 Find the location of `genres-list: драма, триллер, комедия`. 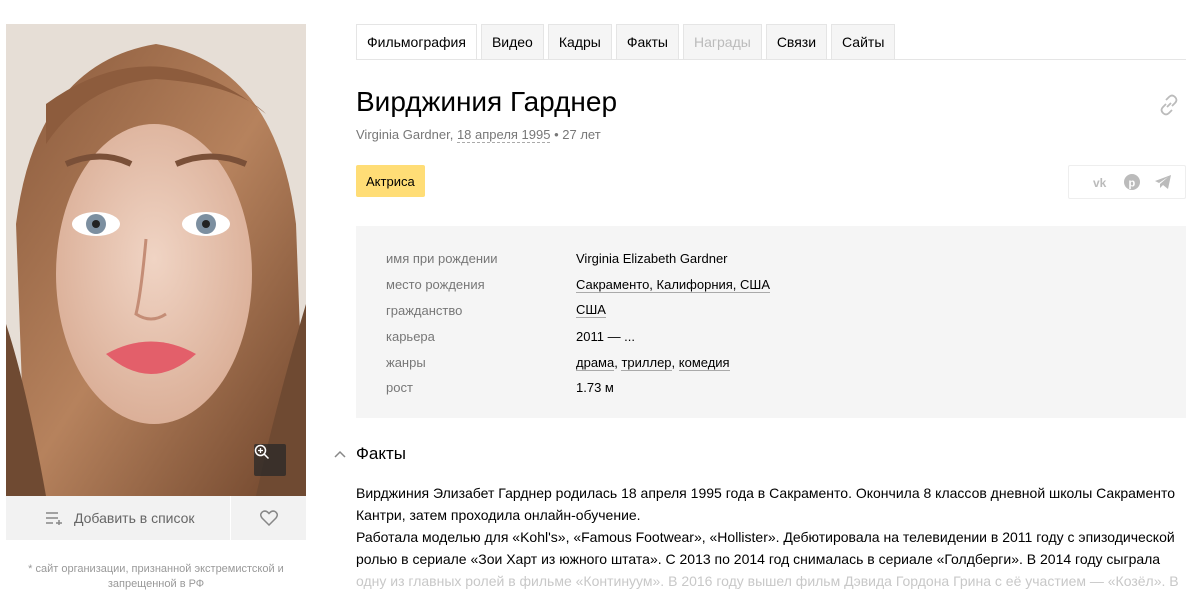

genres-list: драма, триллер, комедия is located at coordinates (653, 362).